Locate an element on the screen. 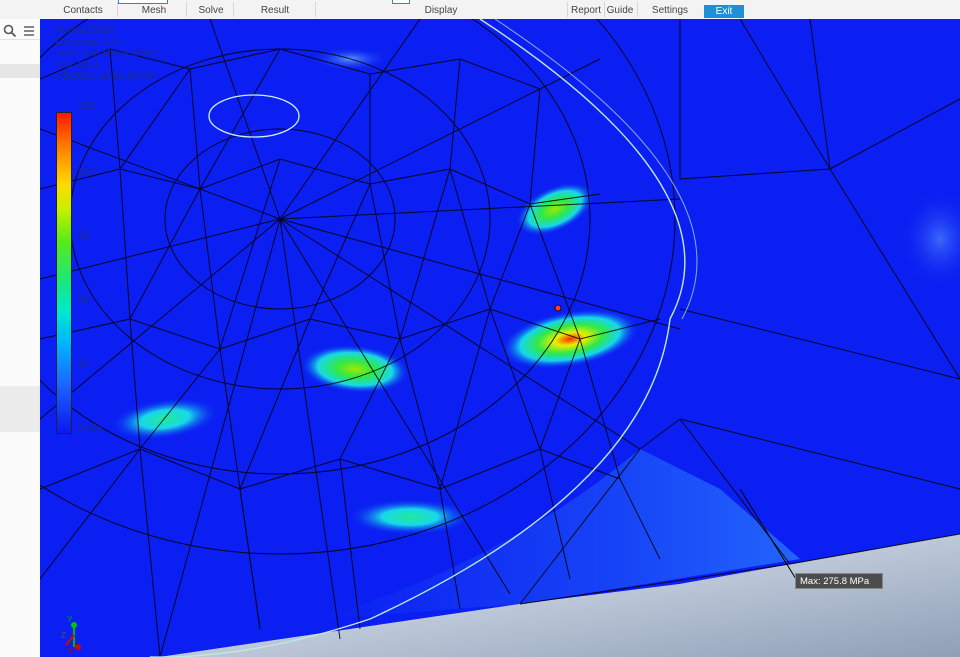 This screenshot has height=657, width=960. ribbon-tab-solve: Solve is located at coordinates (211, 11).